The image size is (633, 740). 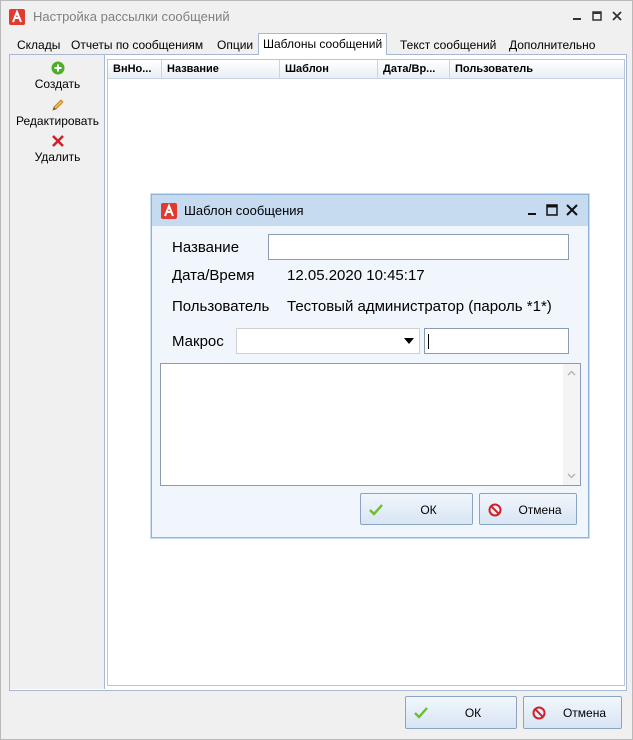 What do you see at coordinates (571, 476) in the screenshot?
I see `scroll-down-icon` at bounding box center [571, 476].